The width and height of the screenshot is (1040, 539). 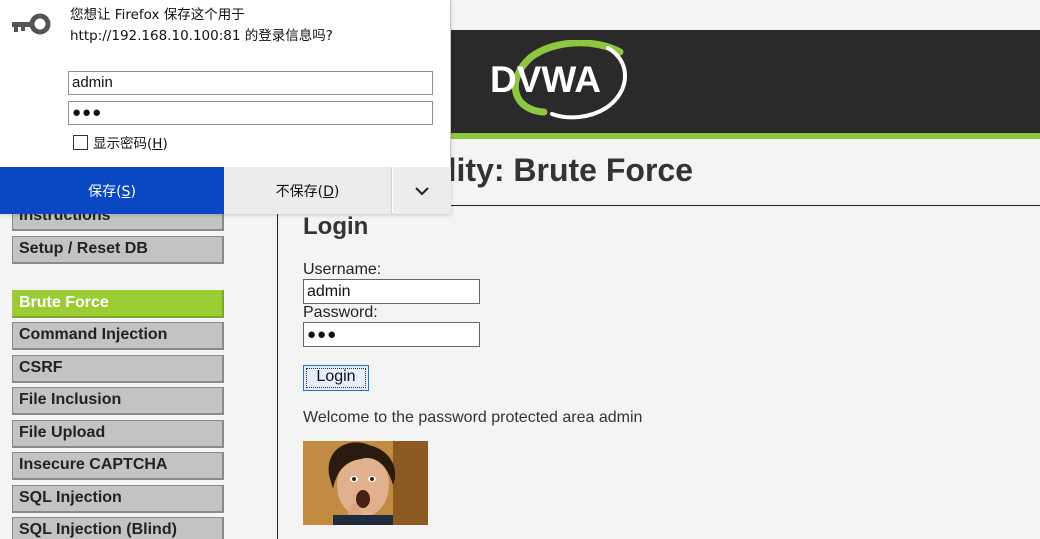 I want to click on sidebar-item-setup-reset-db: Setup / Reset DB, so click(x=118, y=250).